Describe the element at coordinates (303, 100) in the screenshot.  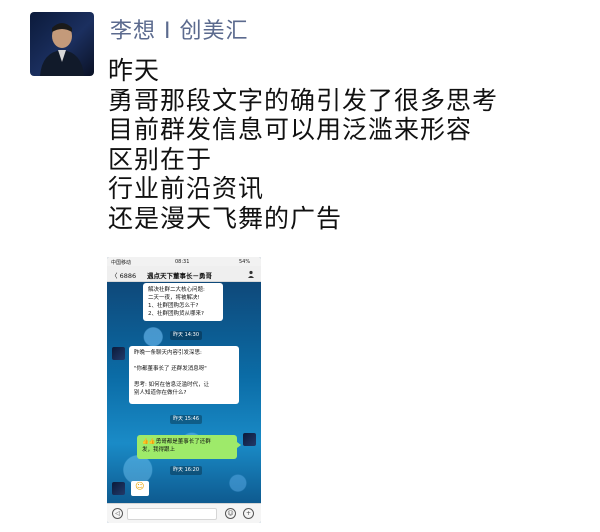
I see `post-line: 勇哥那段文字的确引发了很多思考` at that location.